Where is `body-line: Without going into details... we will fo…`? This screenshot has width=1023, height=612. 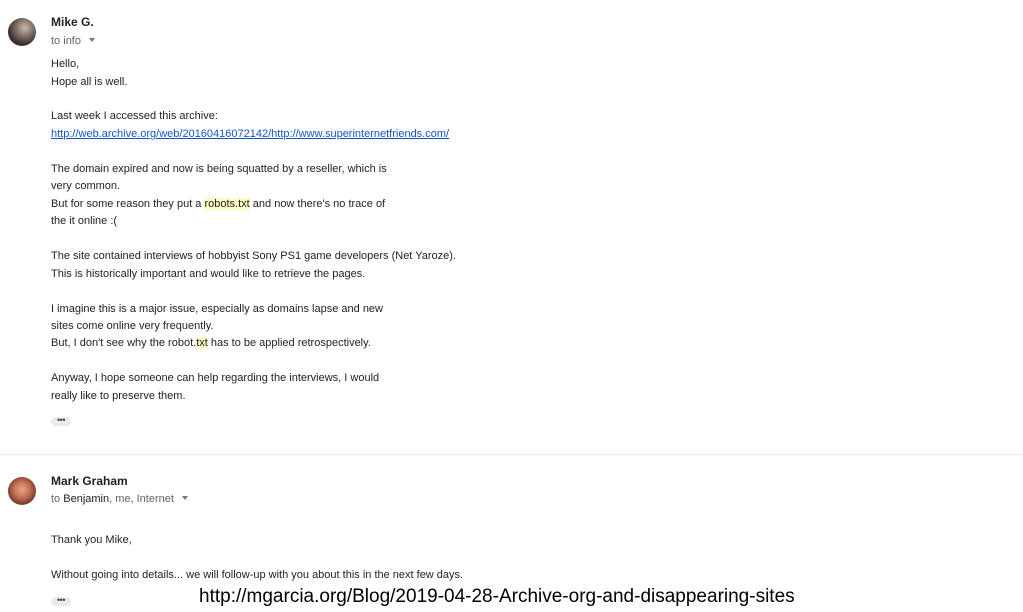
body-line: Without going into details... we will fo… is located at coordinates (257, 575).